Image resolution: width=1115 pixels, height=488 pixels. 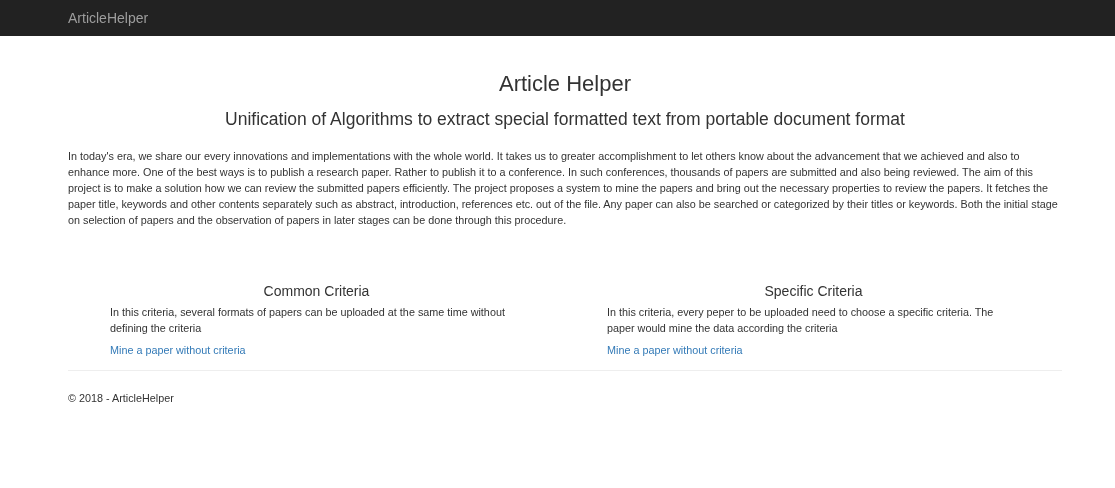 I want to click on description-paragraph: In today's era, we share our every innovations and implementations with the whole world. It takes us to greater accomplishment to let others know about the advancement that we achieved and also to enhance more. One of the best ways is to publish a research paper. Rather to publish it to a conference. In such conferences, thousands of papers are submitted and also being reviewed. The aim of this project is to make a solution how we can review the submitted papers efficiently. The project proposes a system to mine the papers and bring out the necessary properties to review the papers. It fetches the paper title, keywords and other contents separately such as abstract, introduction, references etc. out of the file. Any paper can also be searched or categorized by their titles or keywords. Both the initial stage on selection of papers and the observation of papers in later stages can be done through this procedure., so click(x=563, y=188).